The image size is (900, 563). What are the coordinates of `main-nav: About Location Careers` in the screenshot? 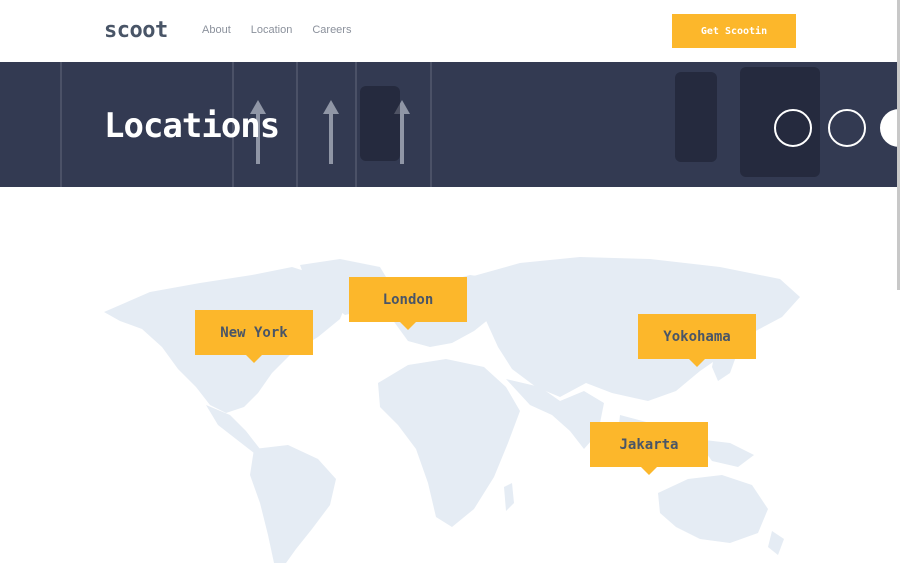 It's located at (276, 30).